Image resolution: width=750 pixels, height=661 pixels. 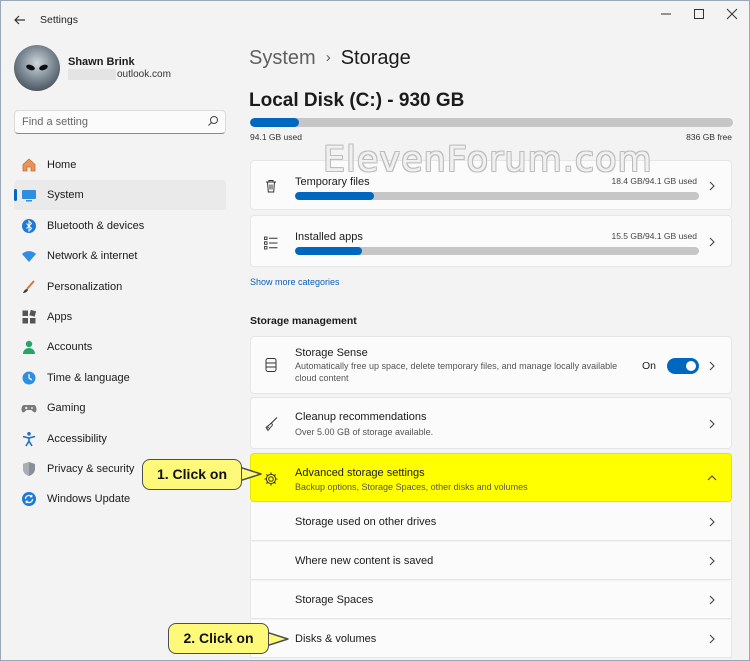 I want to click on update-icon, so click(x=29, y=499).